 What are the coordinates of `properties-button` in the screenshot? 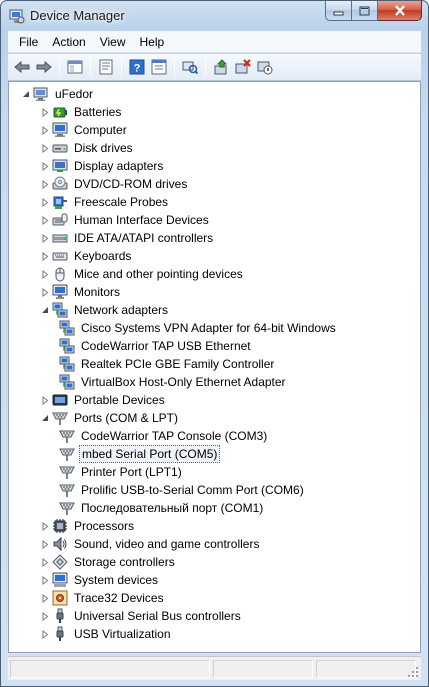 It's located at (106, 67).